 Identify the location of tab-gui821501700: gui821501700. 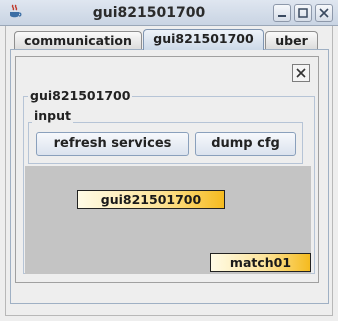
(203, 39).